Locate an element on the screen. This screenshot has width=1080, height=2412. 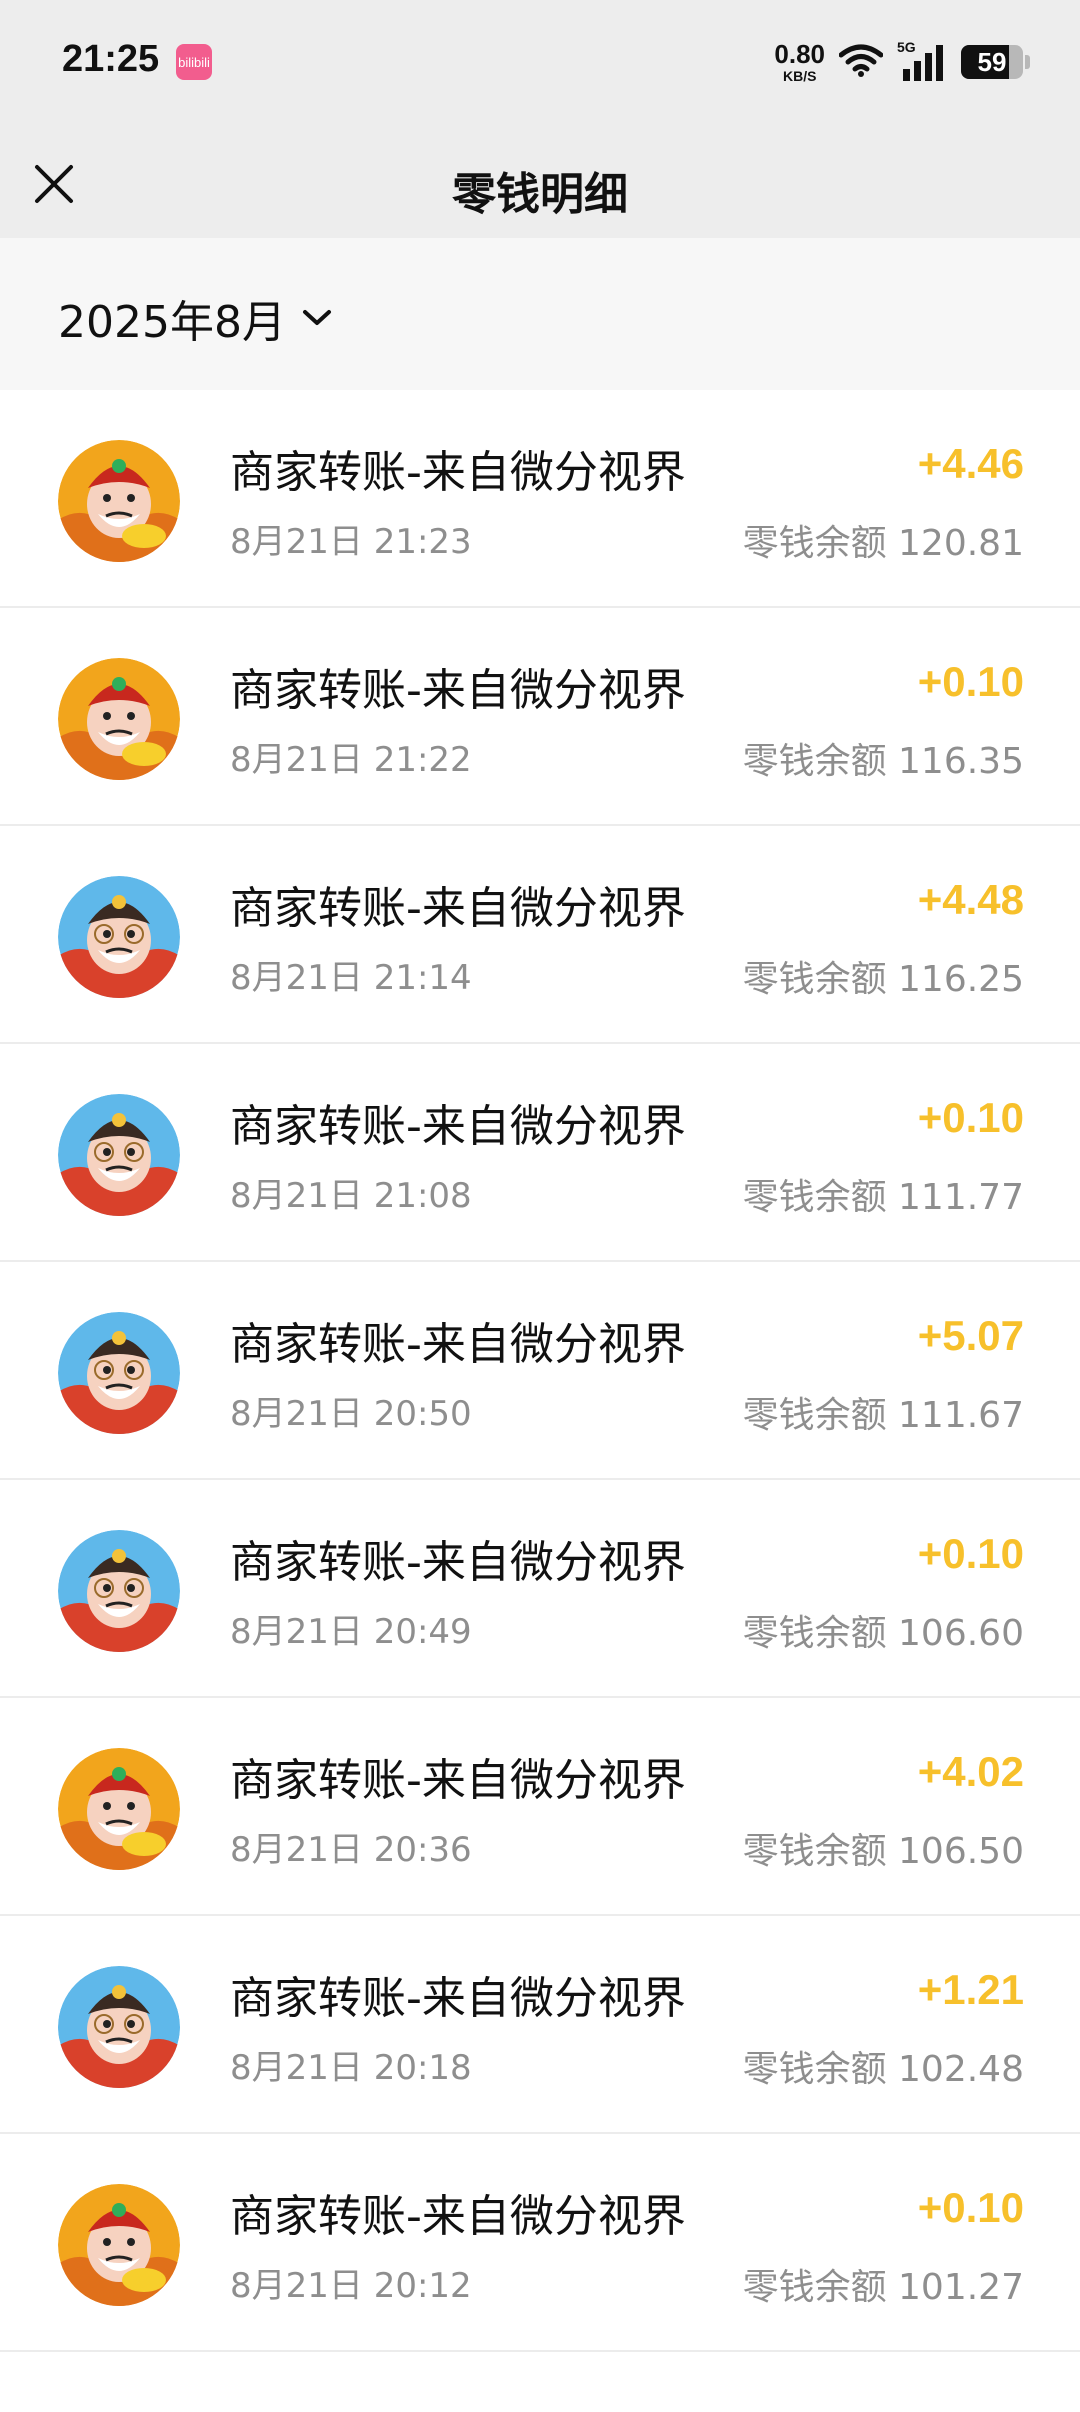
transaction-time: 8月21日 20:50 is located at coordinates (351, 1414).